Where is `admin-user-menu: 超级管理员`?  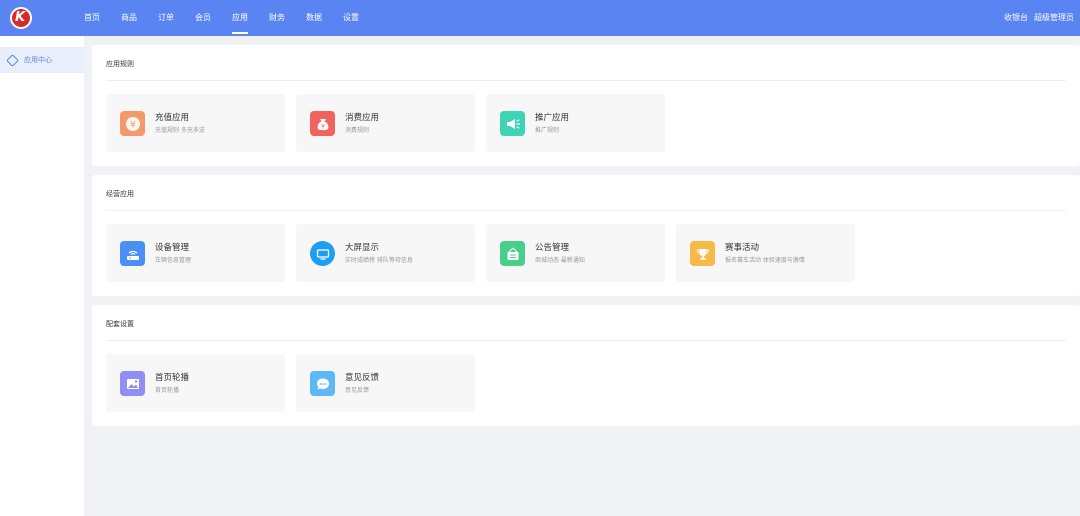
admin-user-menu: 超级管理员 is located at coordinates (1054, 18).